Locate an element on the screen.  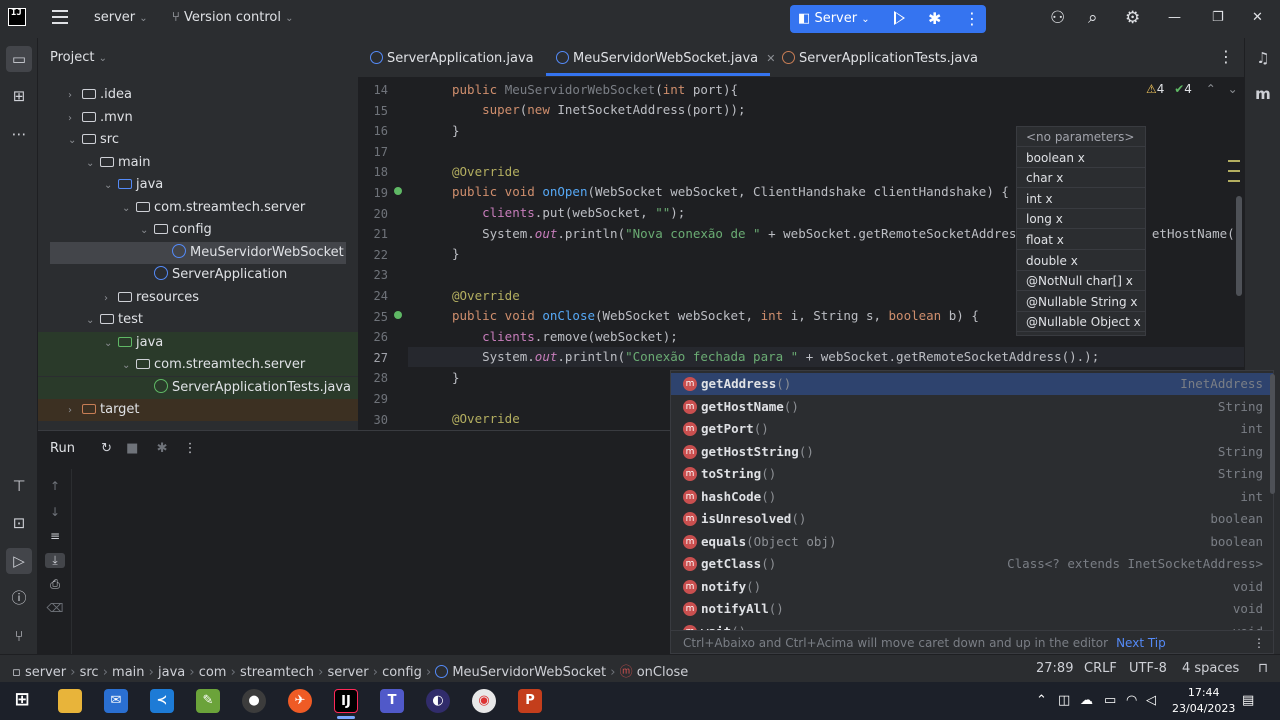
restore-icon: ❐ is located at coordinates (1218, 17).